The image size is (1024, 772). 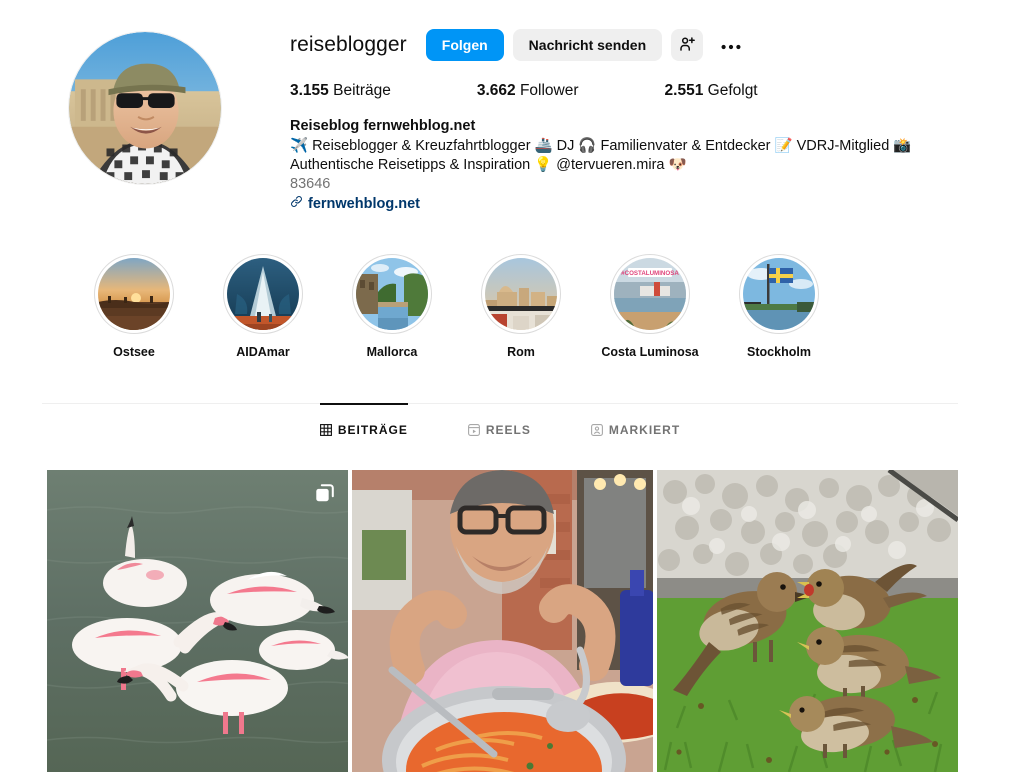 I want to click on tagged-icon, so click(x=596, y=429).